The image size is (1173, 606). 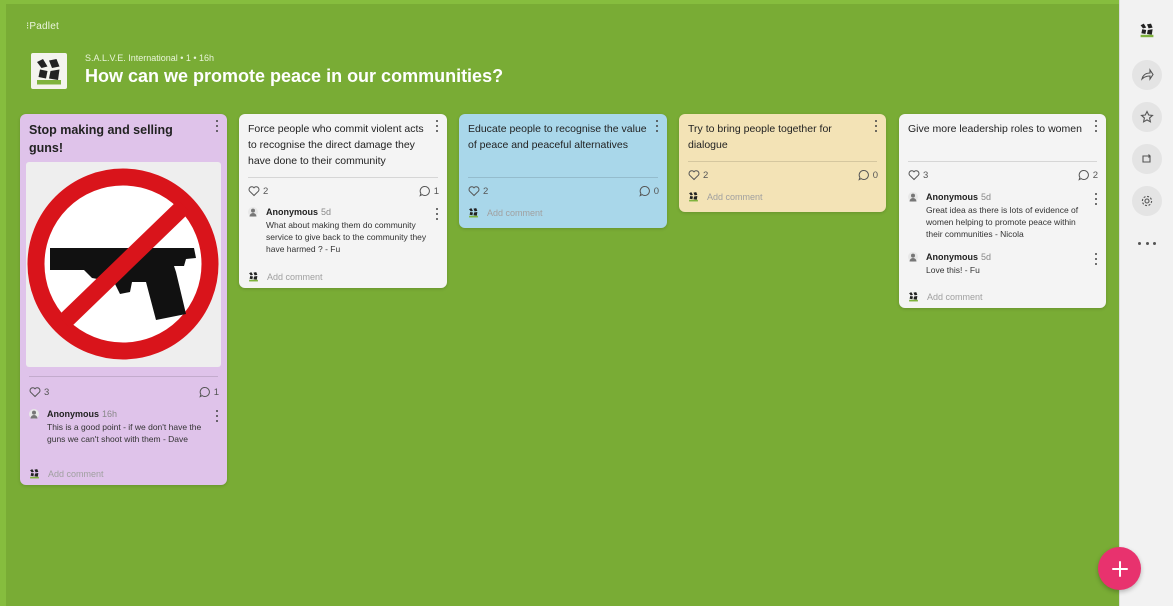 I want to click on remake-icon, so click(x=1146, y=158).